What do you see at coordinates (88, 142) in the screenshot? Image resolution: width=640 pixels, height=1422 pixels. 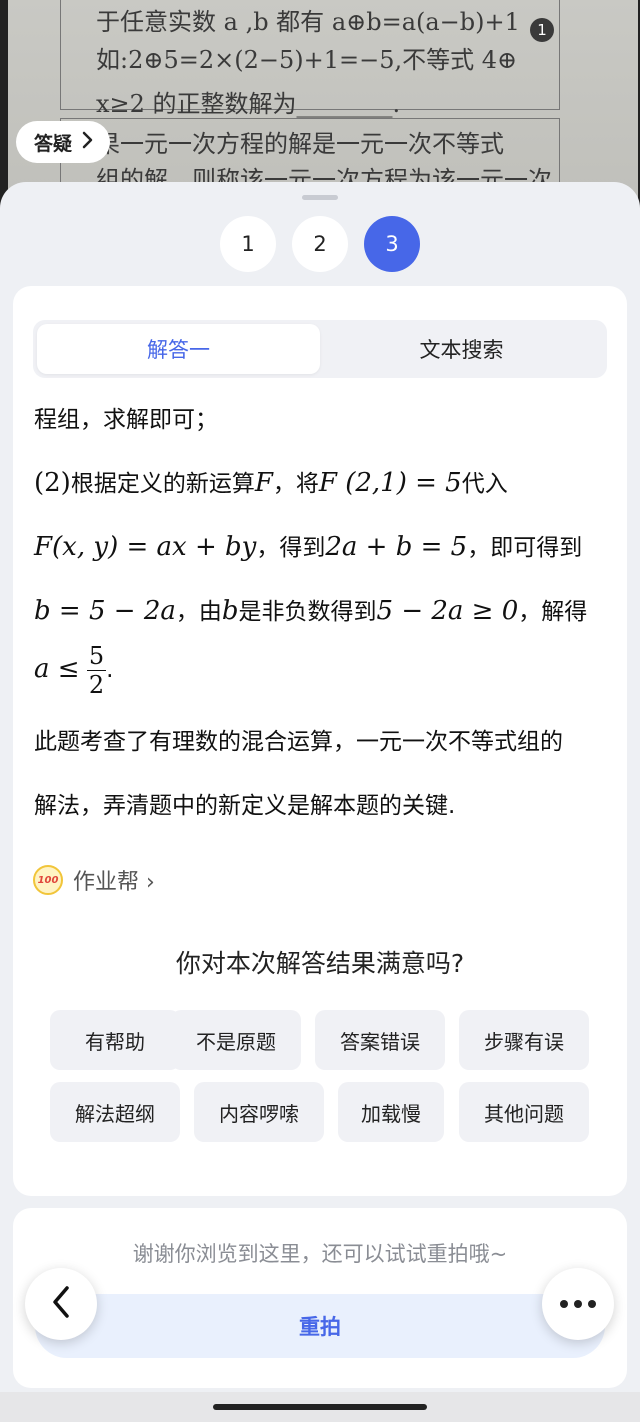 I see `chevron-right-icon` at bounding box center [88, 142].